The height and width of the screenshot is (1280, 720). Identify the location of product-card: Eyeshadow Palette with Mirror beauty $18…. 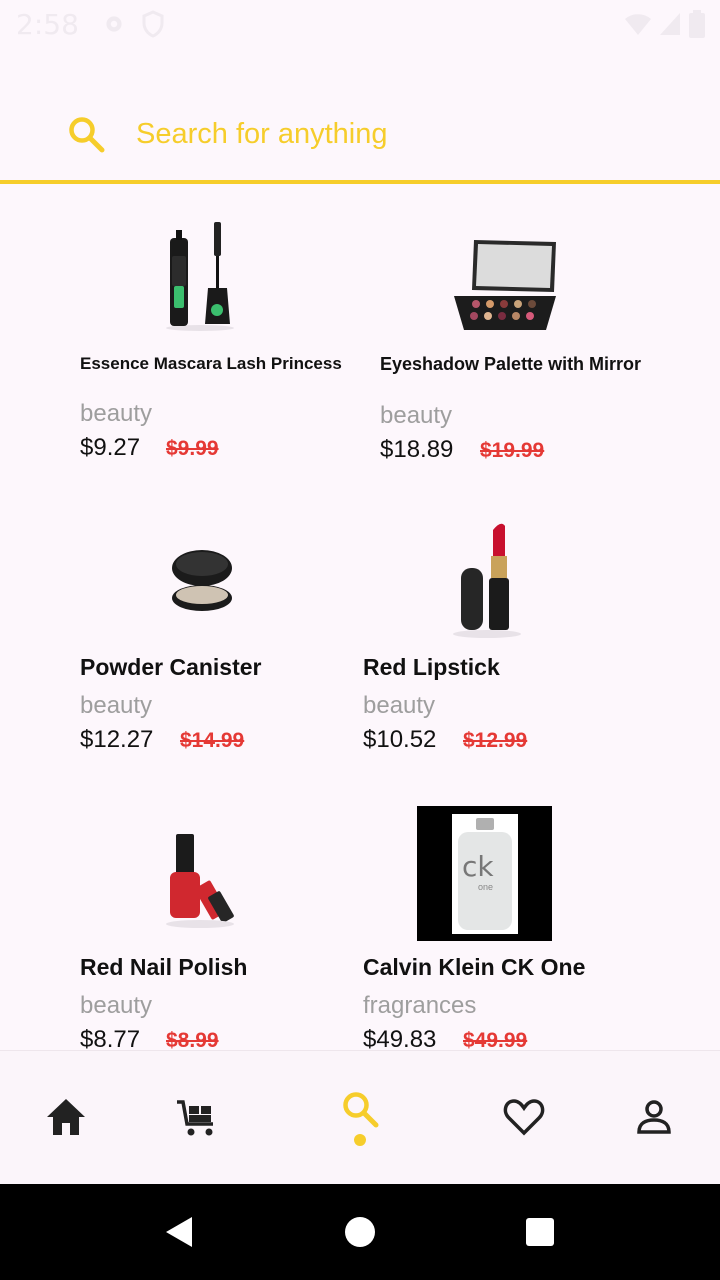
(520, 343).